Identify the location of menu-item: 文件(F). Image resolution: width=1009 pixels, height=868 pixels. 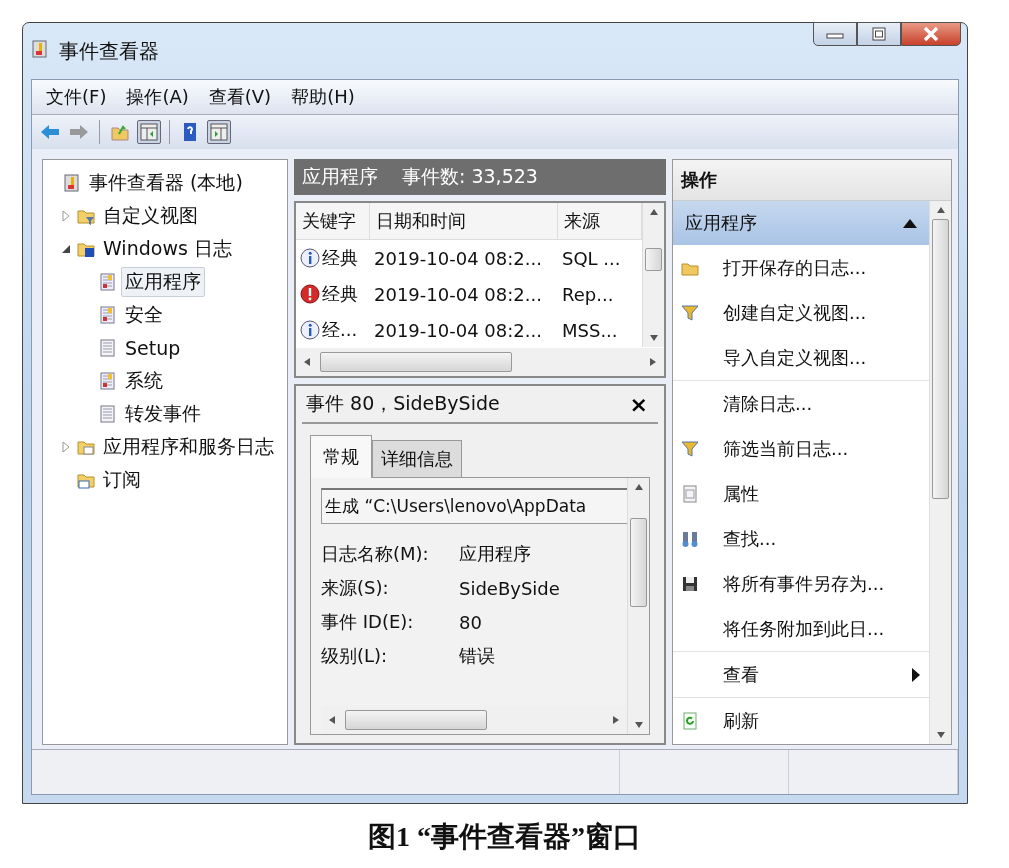
(76, 97).